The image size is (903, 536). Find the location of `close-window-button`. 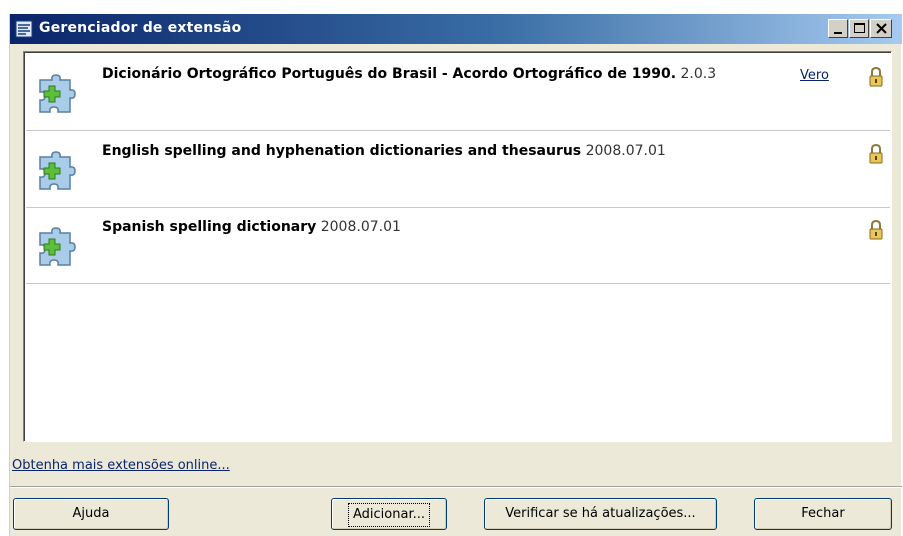

close-window-button is located at coordinates (881, 28).